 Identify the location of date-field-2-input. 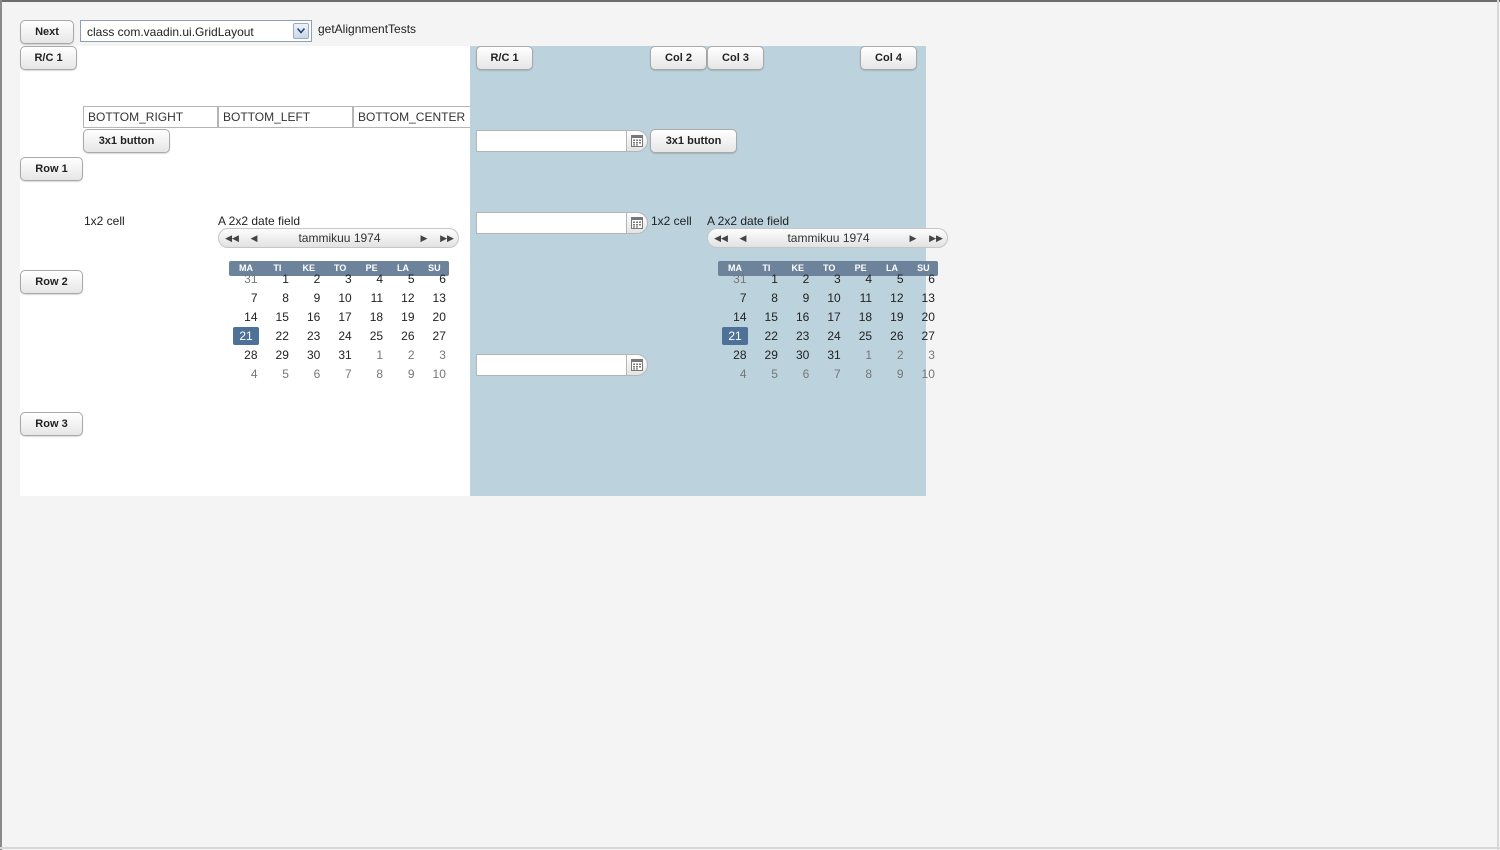
(552, 223).